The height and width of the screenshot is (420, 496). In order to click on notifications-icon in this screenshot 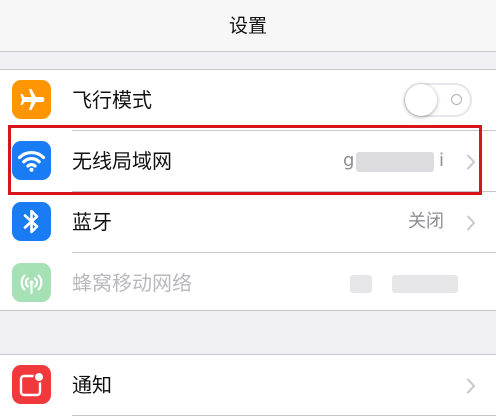, I will do `click(31, 384)`.